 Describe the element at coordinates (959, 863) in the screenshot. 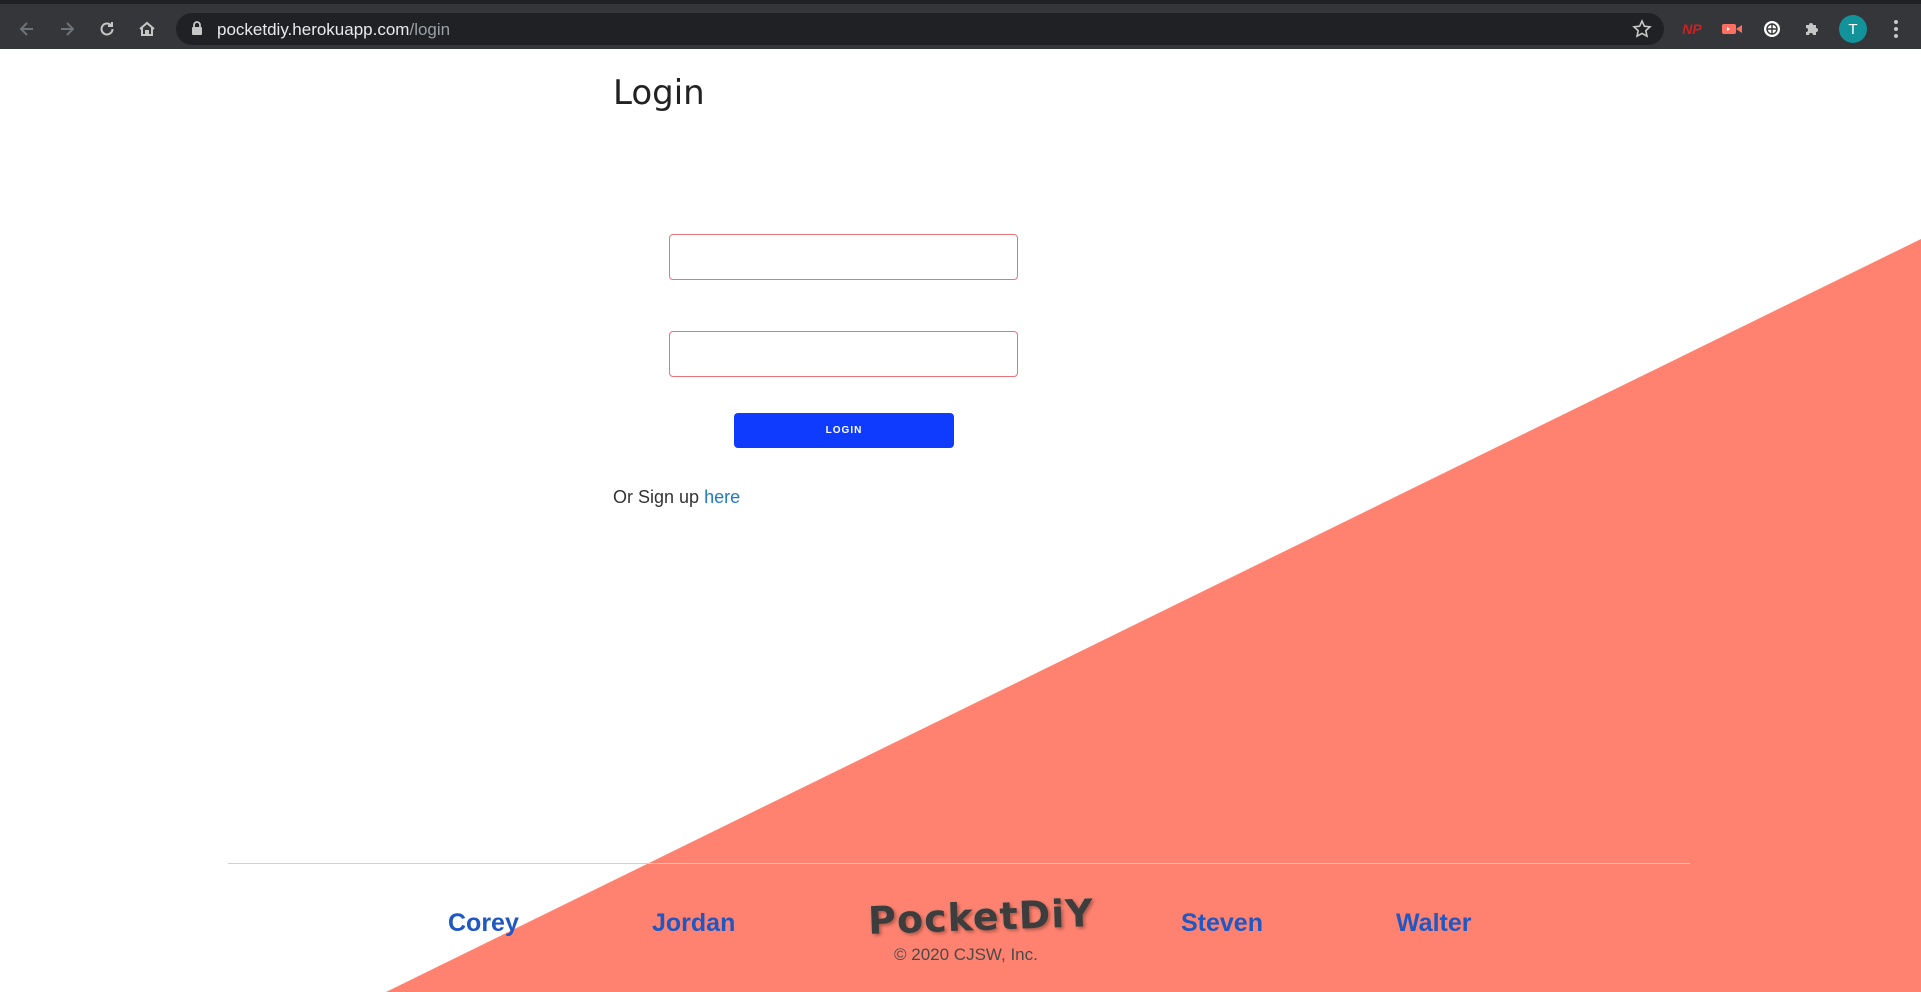

I see `footer-divider` at that location.